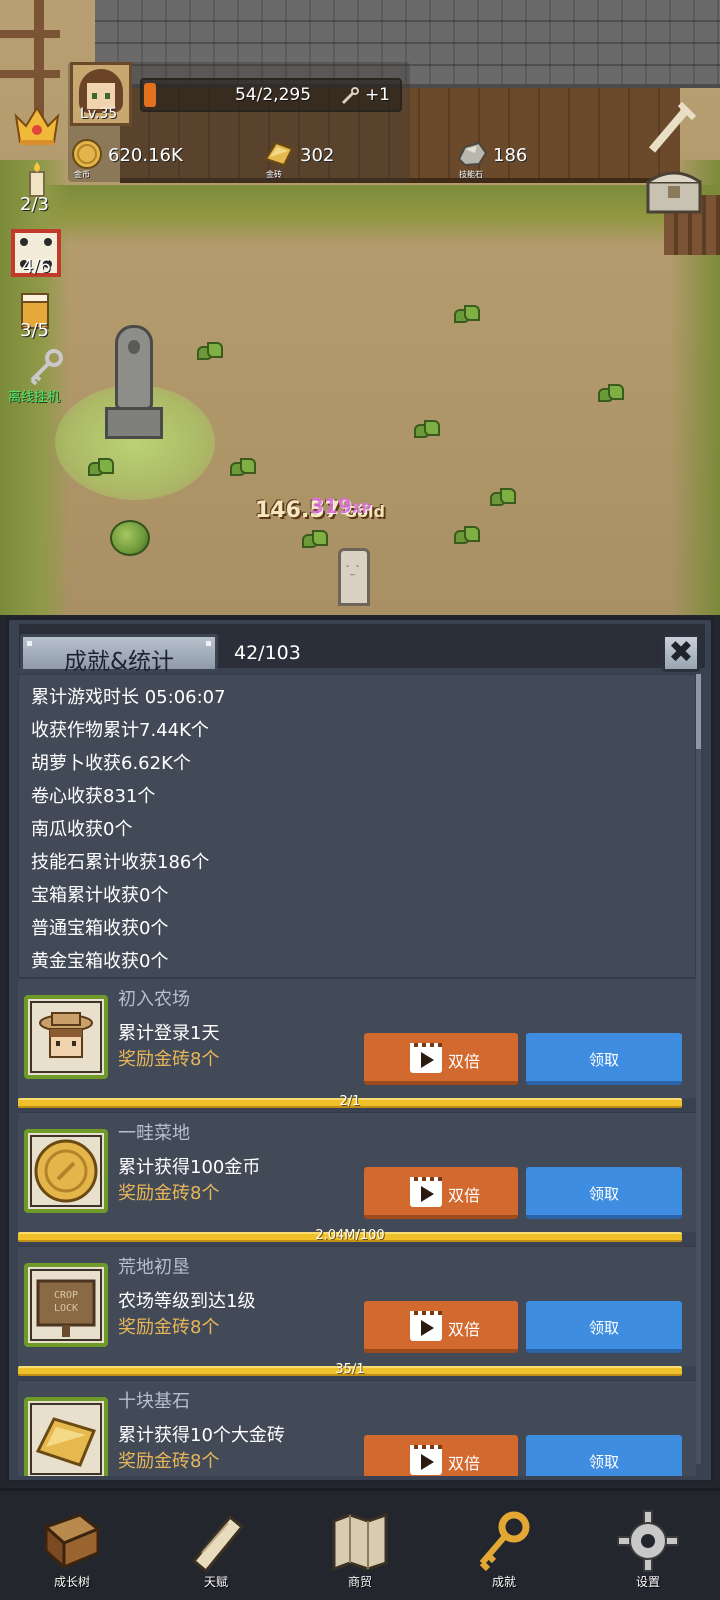 This screenshot has height=1600, width=720. I want to click on skill-stone-icon, so click(472, 154).